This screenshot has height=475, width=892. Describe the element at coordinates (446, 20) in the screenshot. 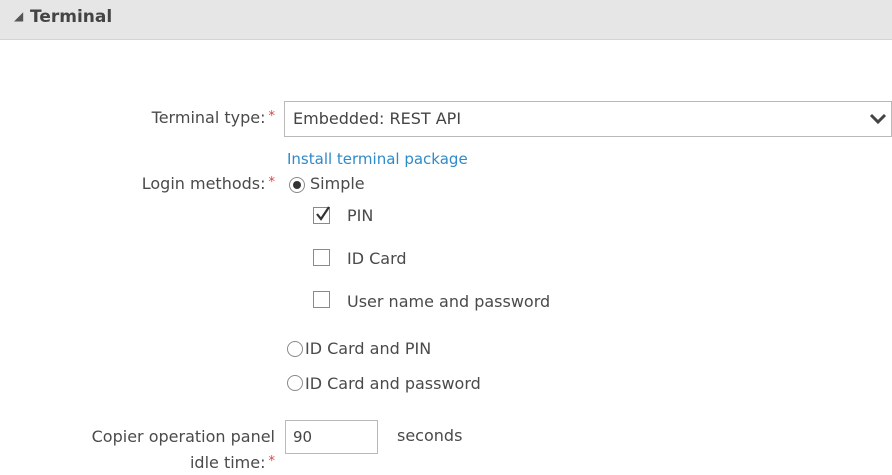

I see `section-header-terminal: ◢ Terminal` at that location.